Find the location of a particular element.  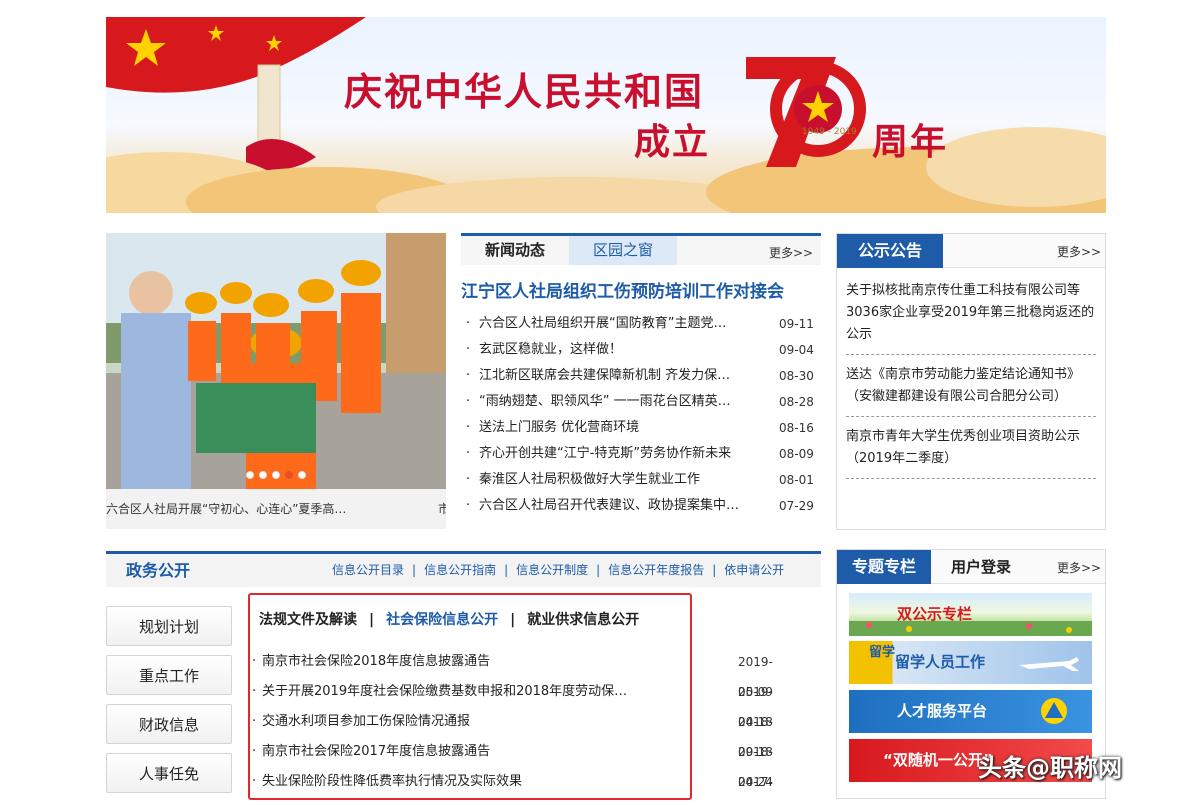

gov-links: 信息公开目录 | 信息公开指南 | 信息公开制度 | 信息公开年度报告 | 依申请公开 is located at coordinates (558, 570).